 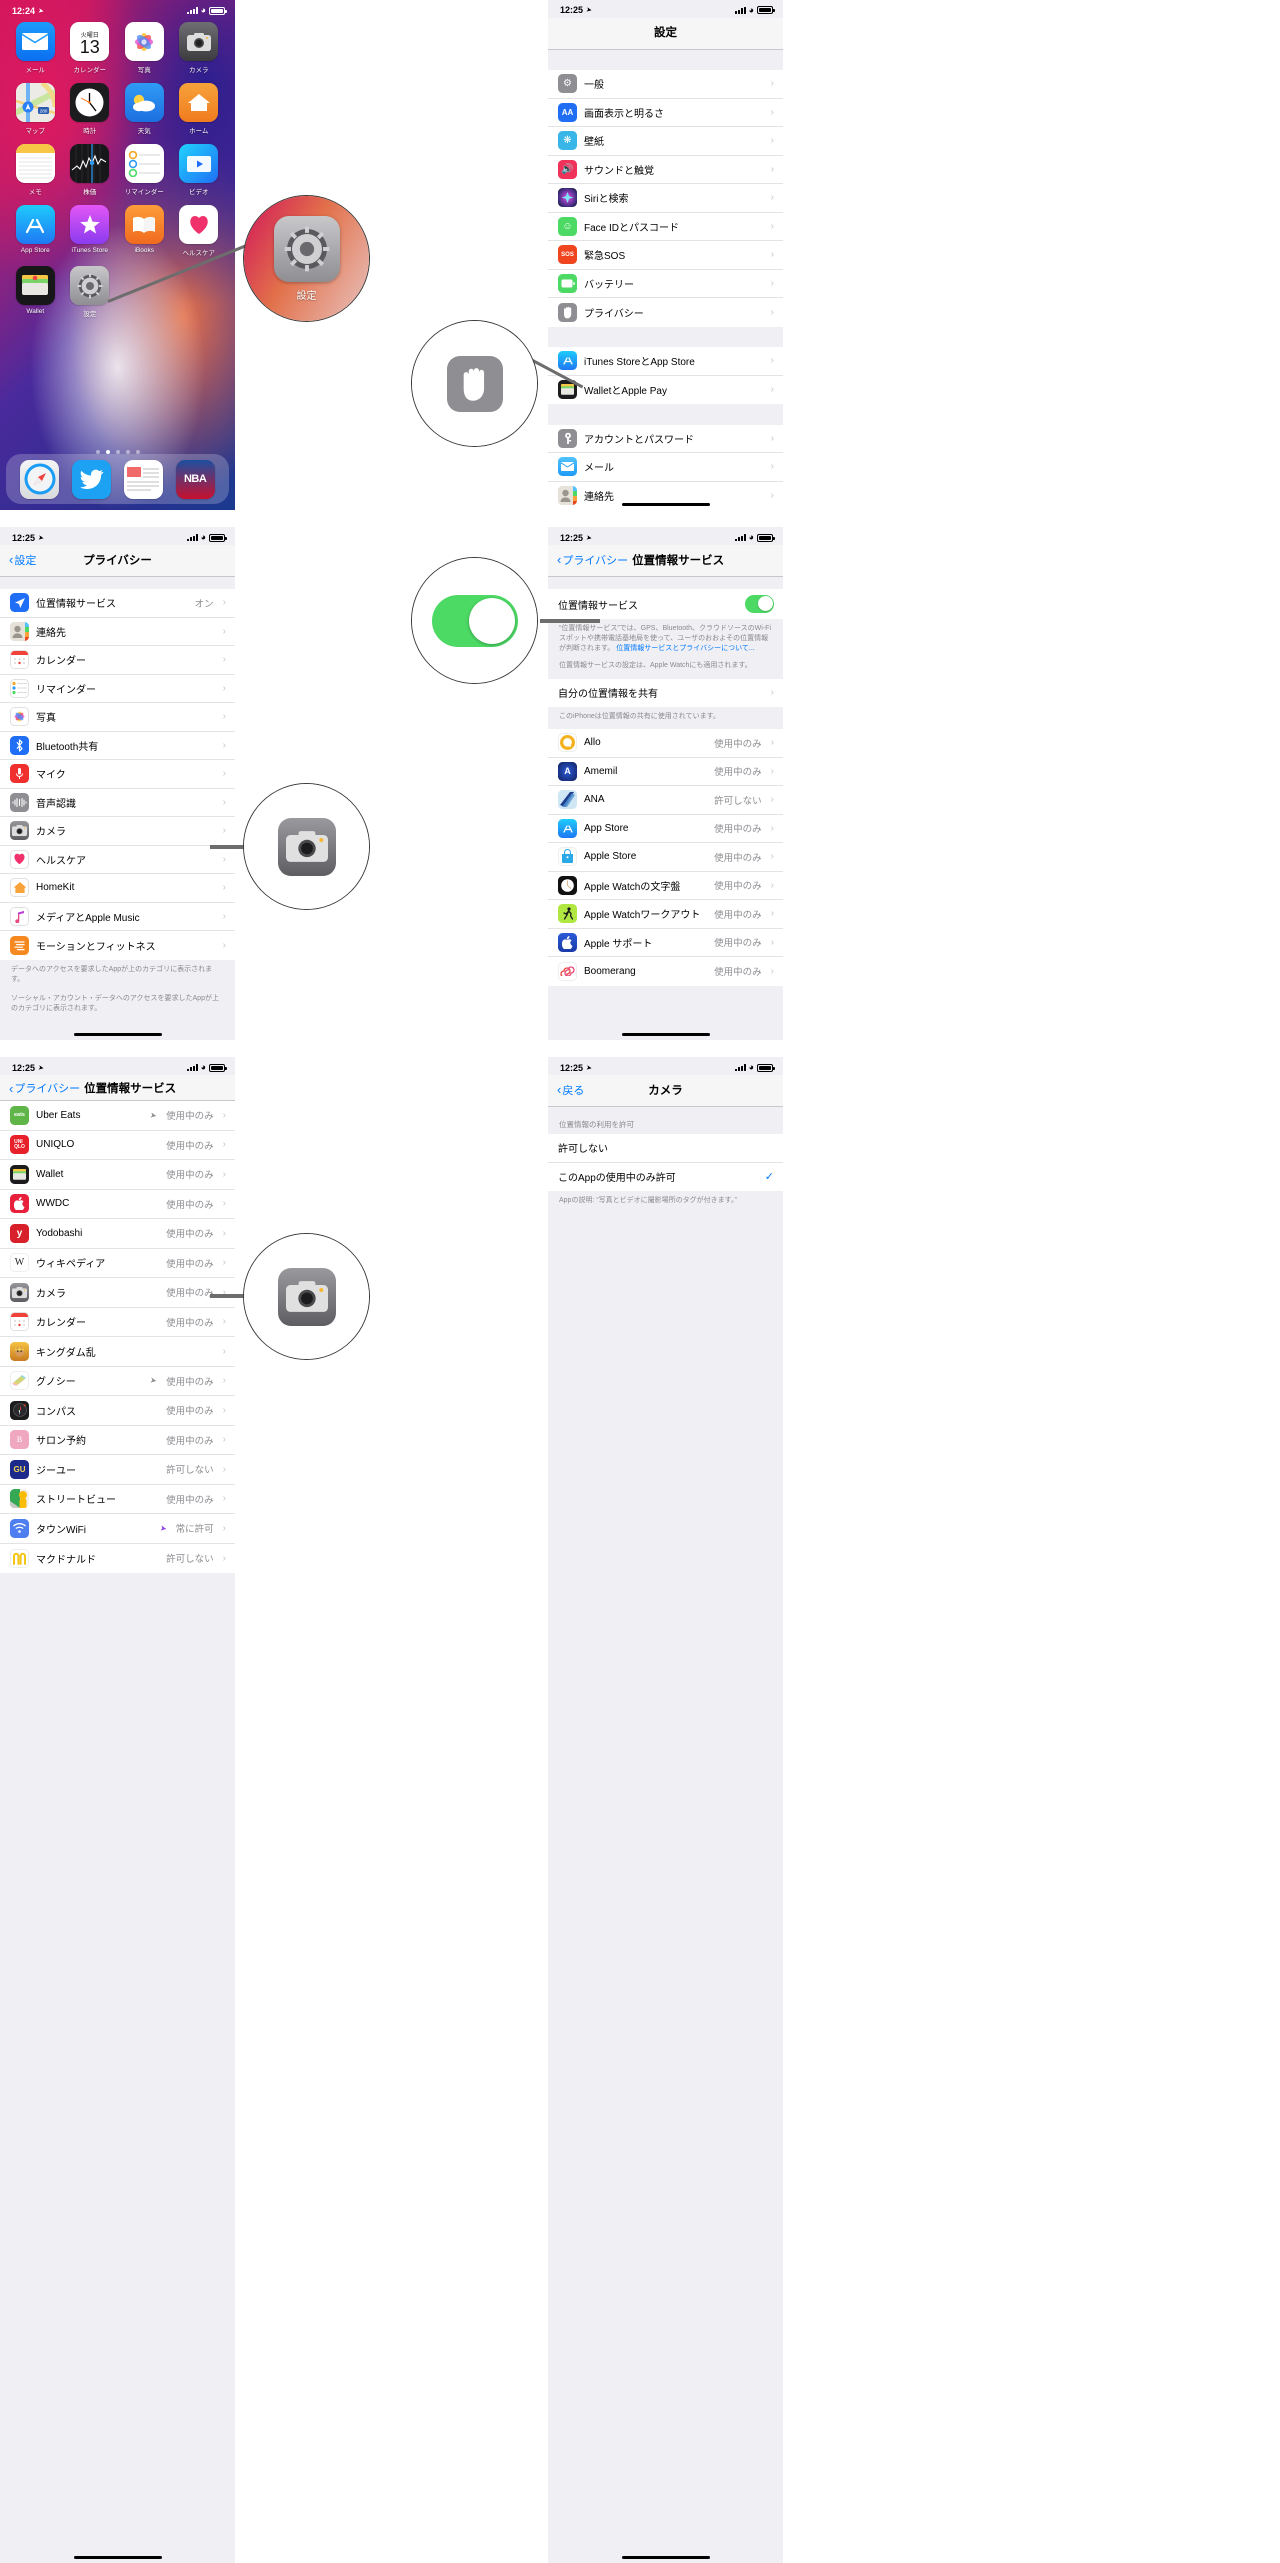 I want to click on itunes-icon, so click(x=90, y=224).